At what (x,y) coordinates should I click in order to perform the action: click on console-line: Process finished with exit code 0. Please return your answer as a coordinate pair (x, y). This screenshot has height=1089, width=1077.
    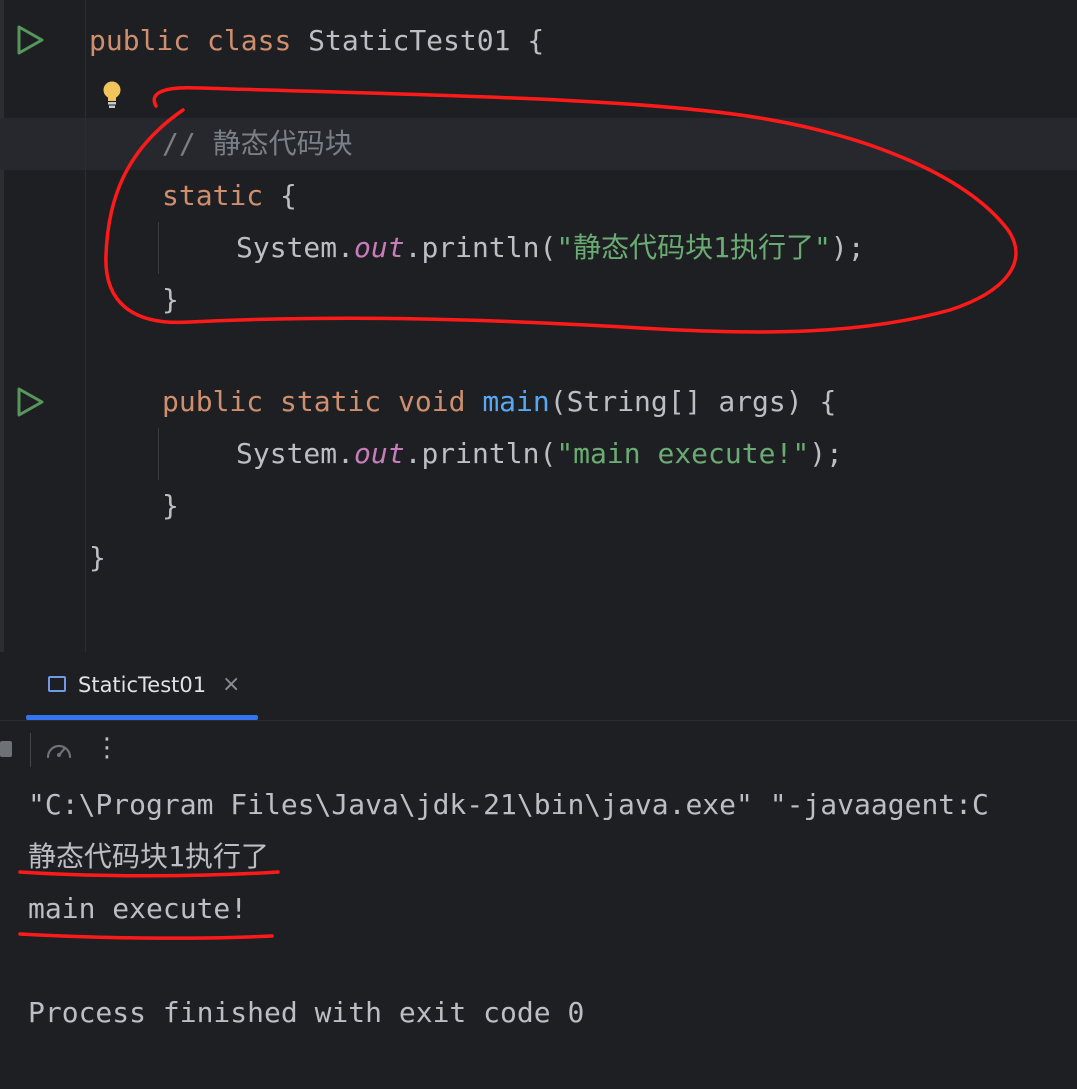
    Looking at the image, I should click on (306, 1012).